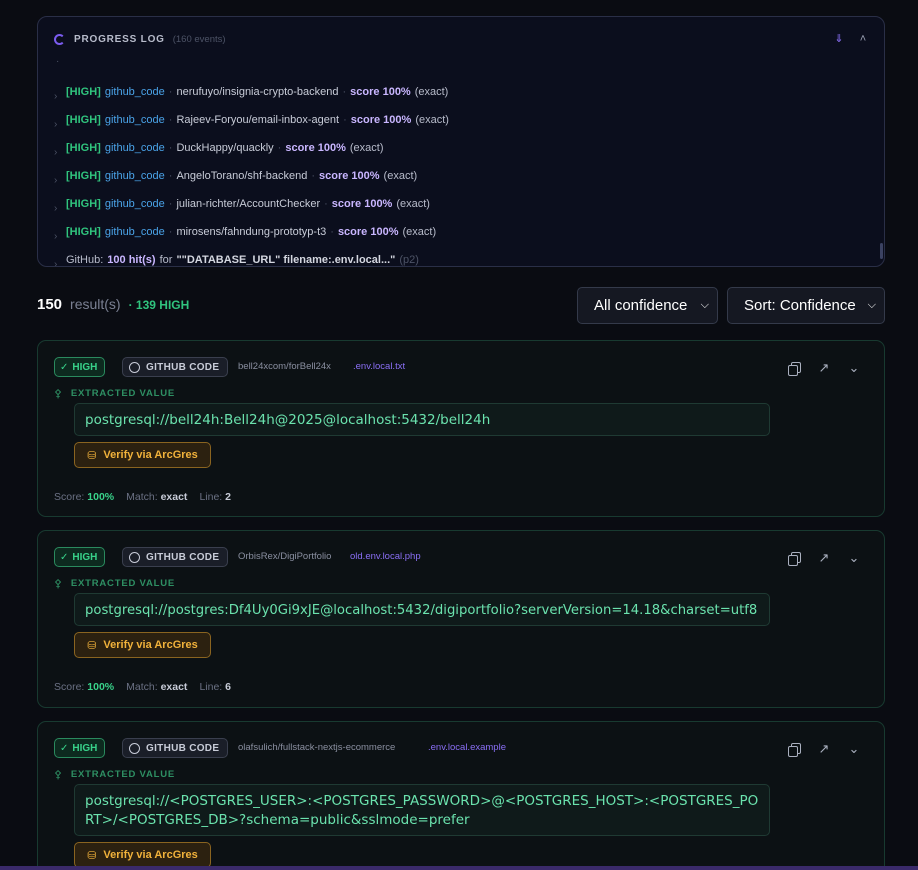 The width and height of the screenshot is (918, 870). Describe the element at coordinates (85, 260) in the screenshot. I see `github-label: GitHub:` at that location.